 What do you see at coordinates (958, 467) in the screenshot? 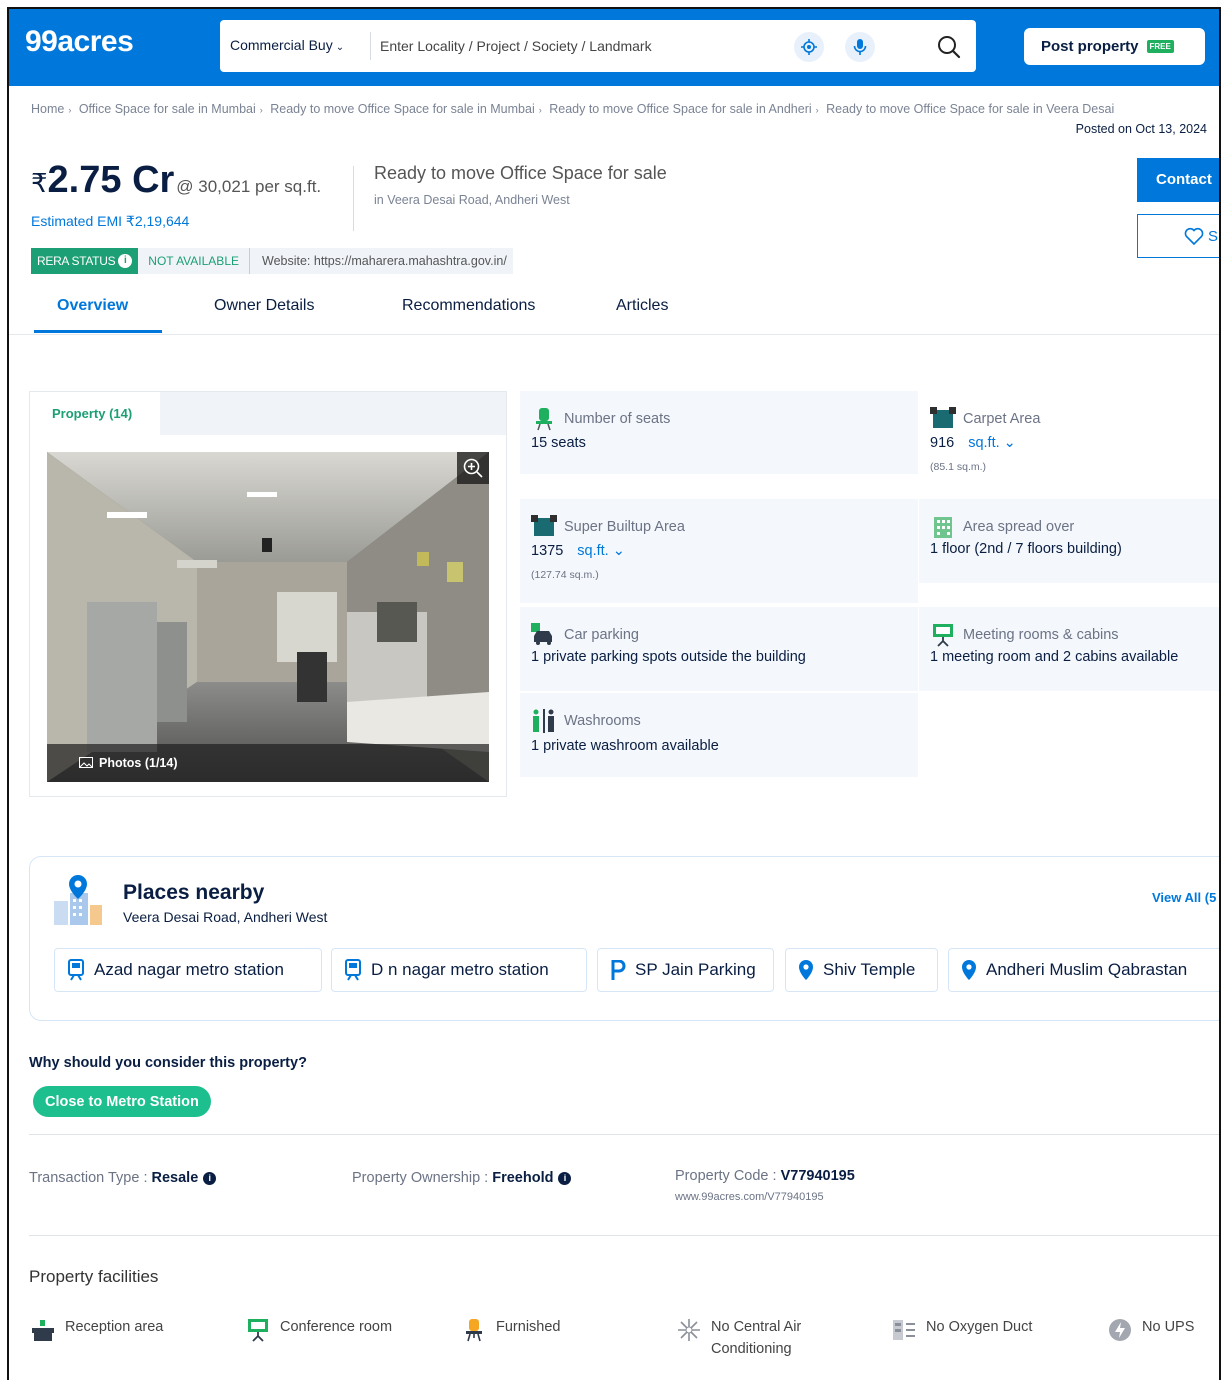
I see `spec-subvalue: (85.1 sq.m.)` at bounding box center [958, 467].